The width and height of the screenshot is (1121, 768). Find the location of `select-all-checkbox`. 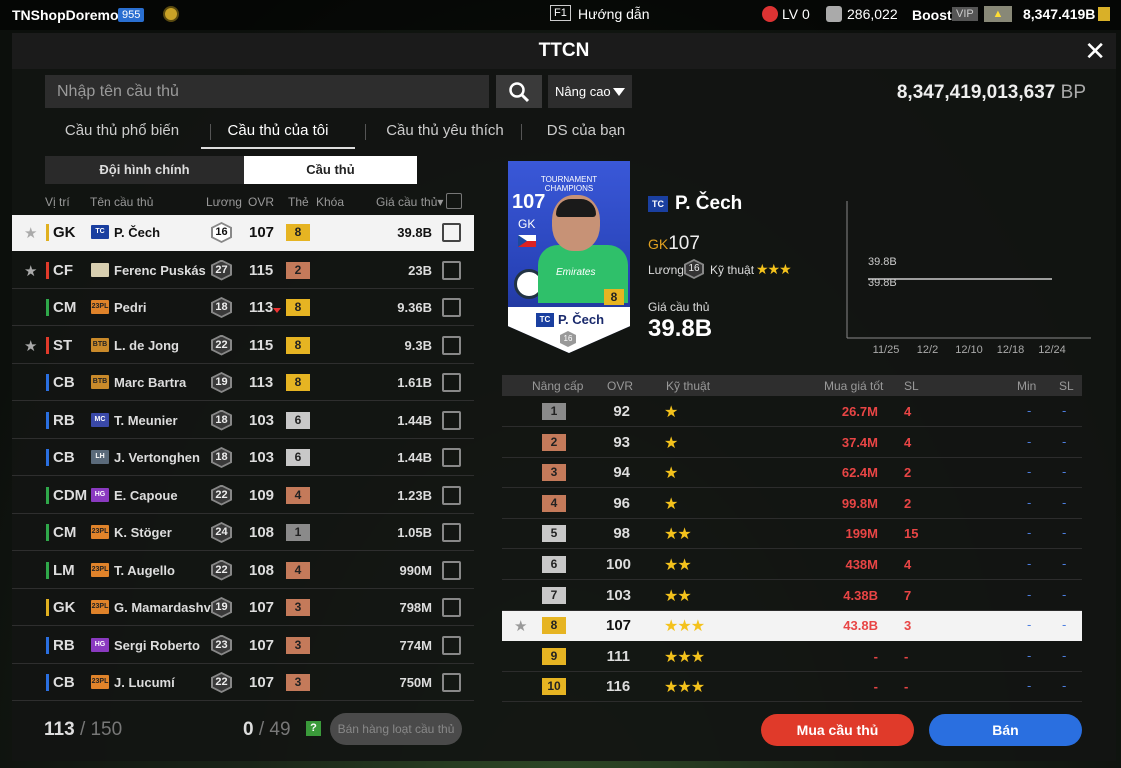

select-all-checkbox is located at coordinates (454, 201).